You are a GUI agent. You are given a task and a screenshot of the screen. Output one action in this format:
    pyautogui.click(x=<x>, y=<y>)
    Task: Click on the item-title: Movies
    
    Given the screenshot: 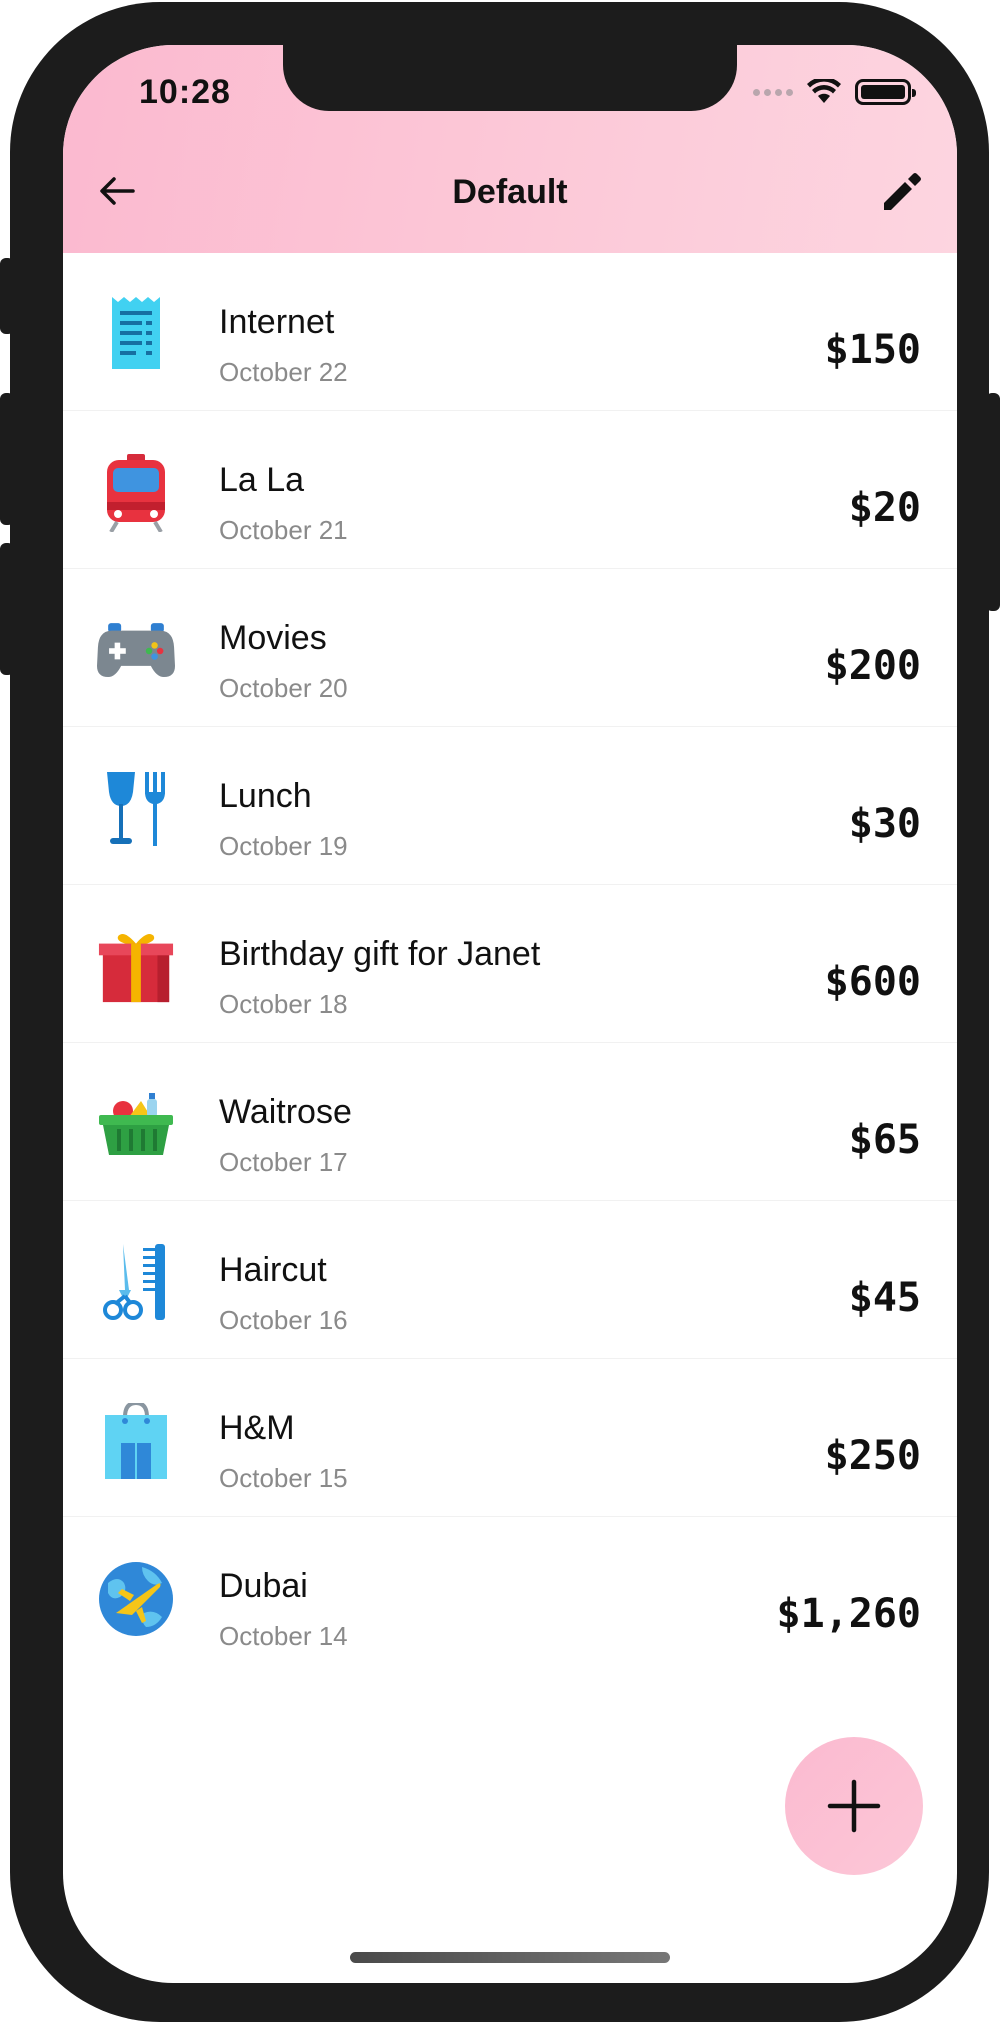 What is the action you would take?
    pyautogui.click(x=273, y=638)
    